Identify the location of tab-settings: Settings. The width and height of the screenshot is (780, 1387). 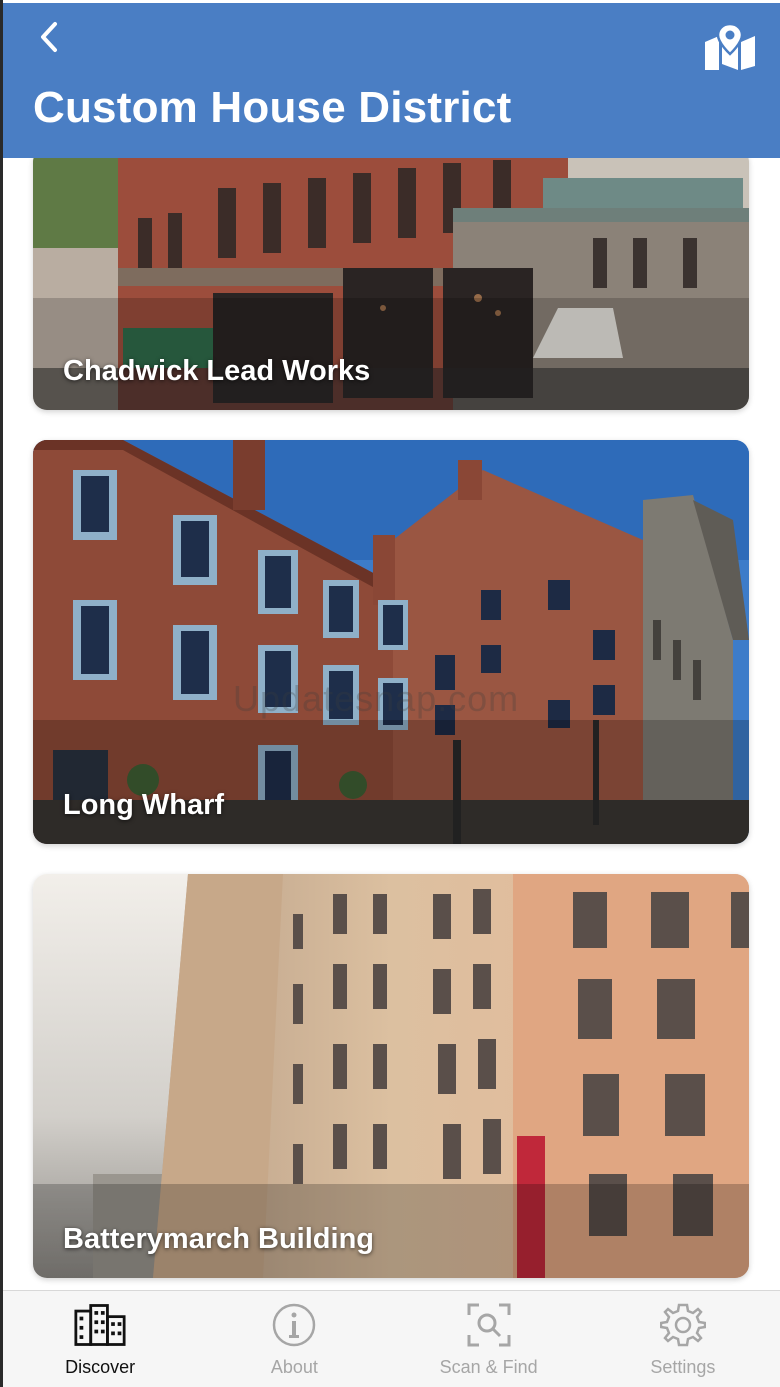
(683, 1339).